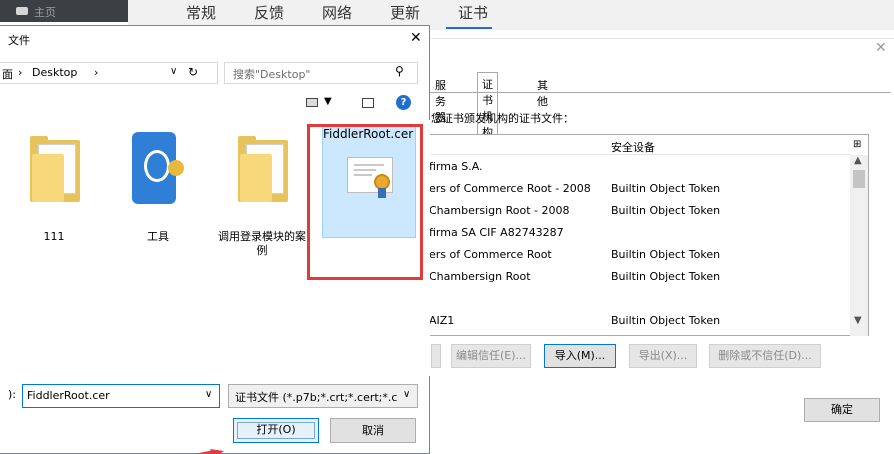  I want to click on sidebar-label: 主页, so click(45, 12).